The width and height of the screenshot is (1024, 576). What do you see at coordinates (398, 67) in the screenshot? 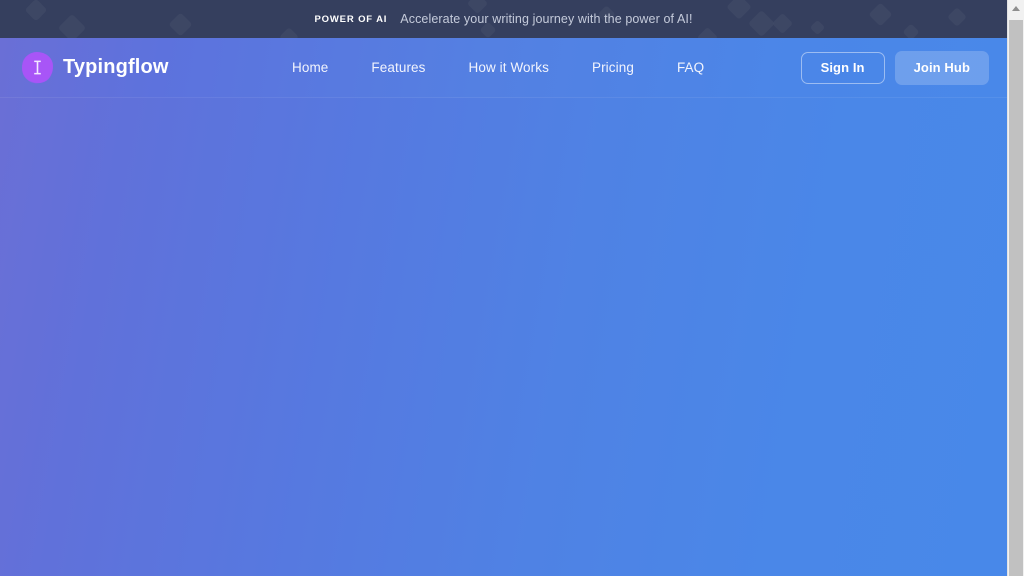
I see `nav-link-features: Features` at bounding box center [398, 67].